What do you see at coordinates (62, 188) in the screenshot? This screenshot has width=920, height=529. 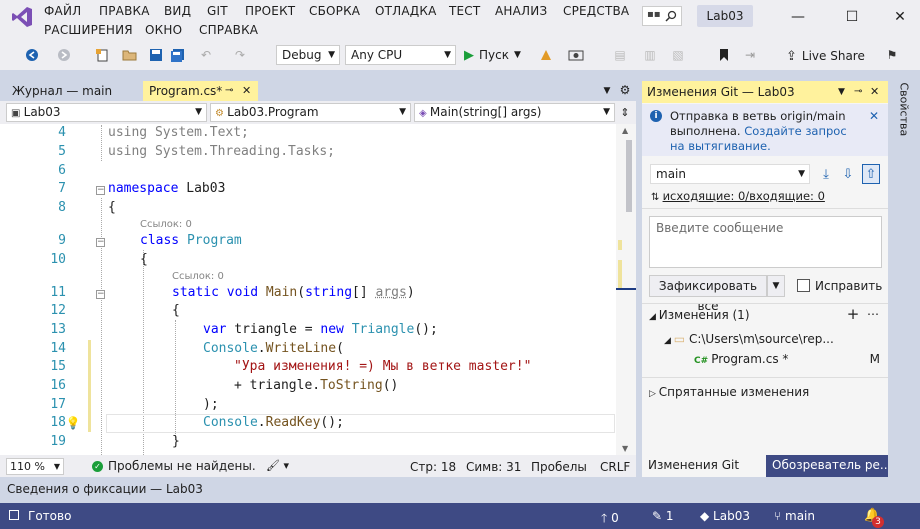 I see `line-number: 7` at bounding box center [62, 188].